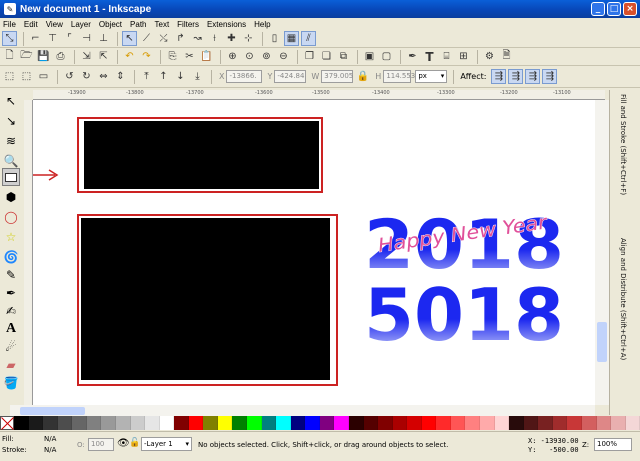 This screenshot has width=640, height=461. Describe the element at coordinates (86, 76) in the screenshot. I see `rotate-cw-icon: ↻` at that location.